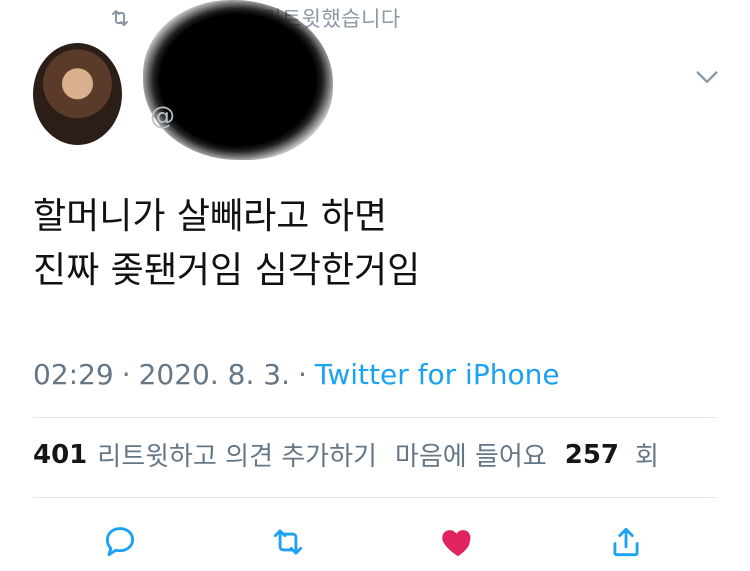 This screenshot has height=571, width=750. I want to click on author-handle: @, so click(162, 115).